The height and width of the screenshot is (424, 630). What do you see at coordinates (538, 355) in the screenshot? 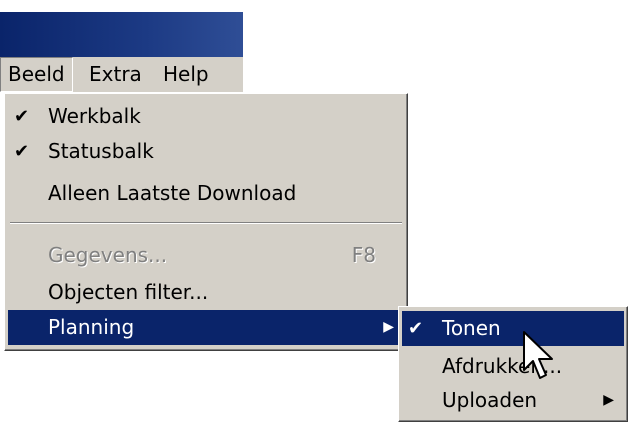
I see `mouse-pointer-icon` at bounding box center [538, 355].